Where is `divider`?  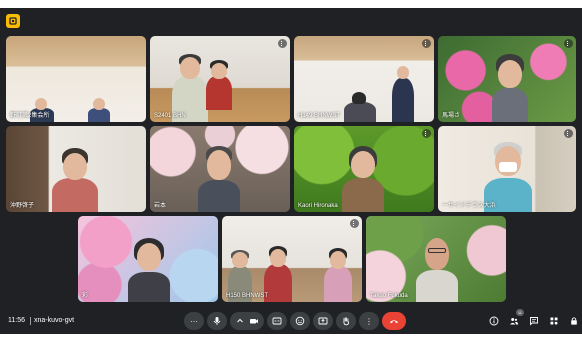 divider is located at coordinates (30, 321).